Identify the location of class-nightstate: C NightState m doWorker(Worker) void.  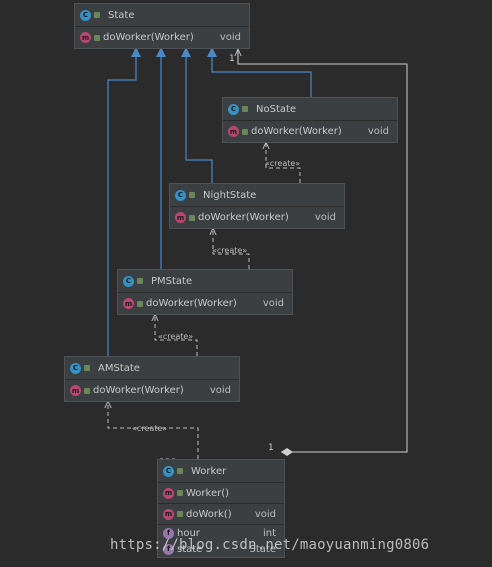
(257, 206).